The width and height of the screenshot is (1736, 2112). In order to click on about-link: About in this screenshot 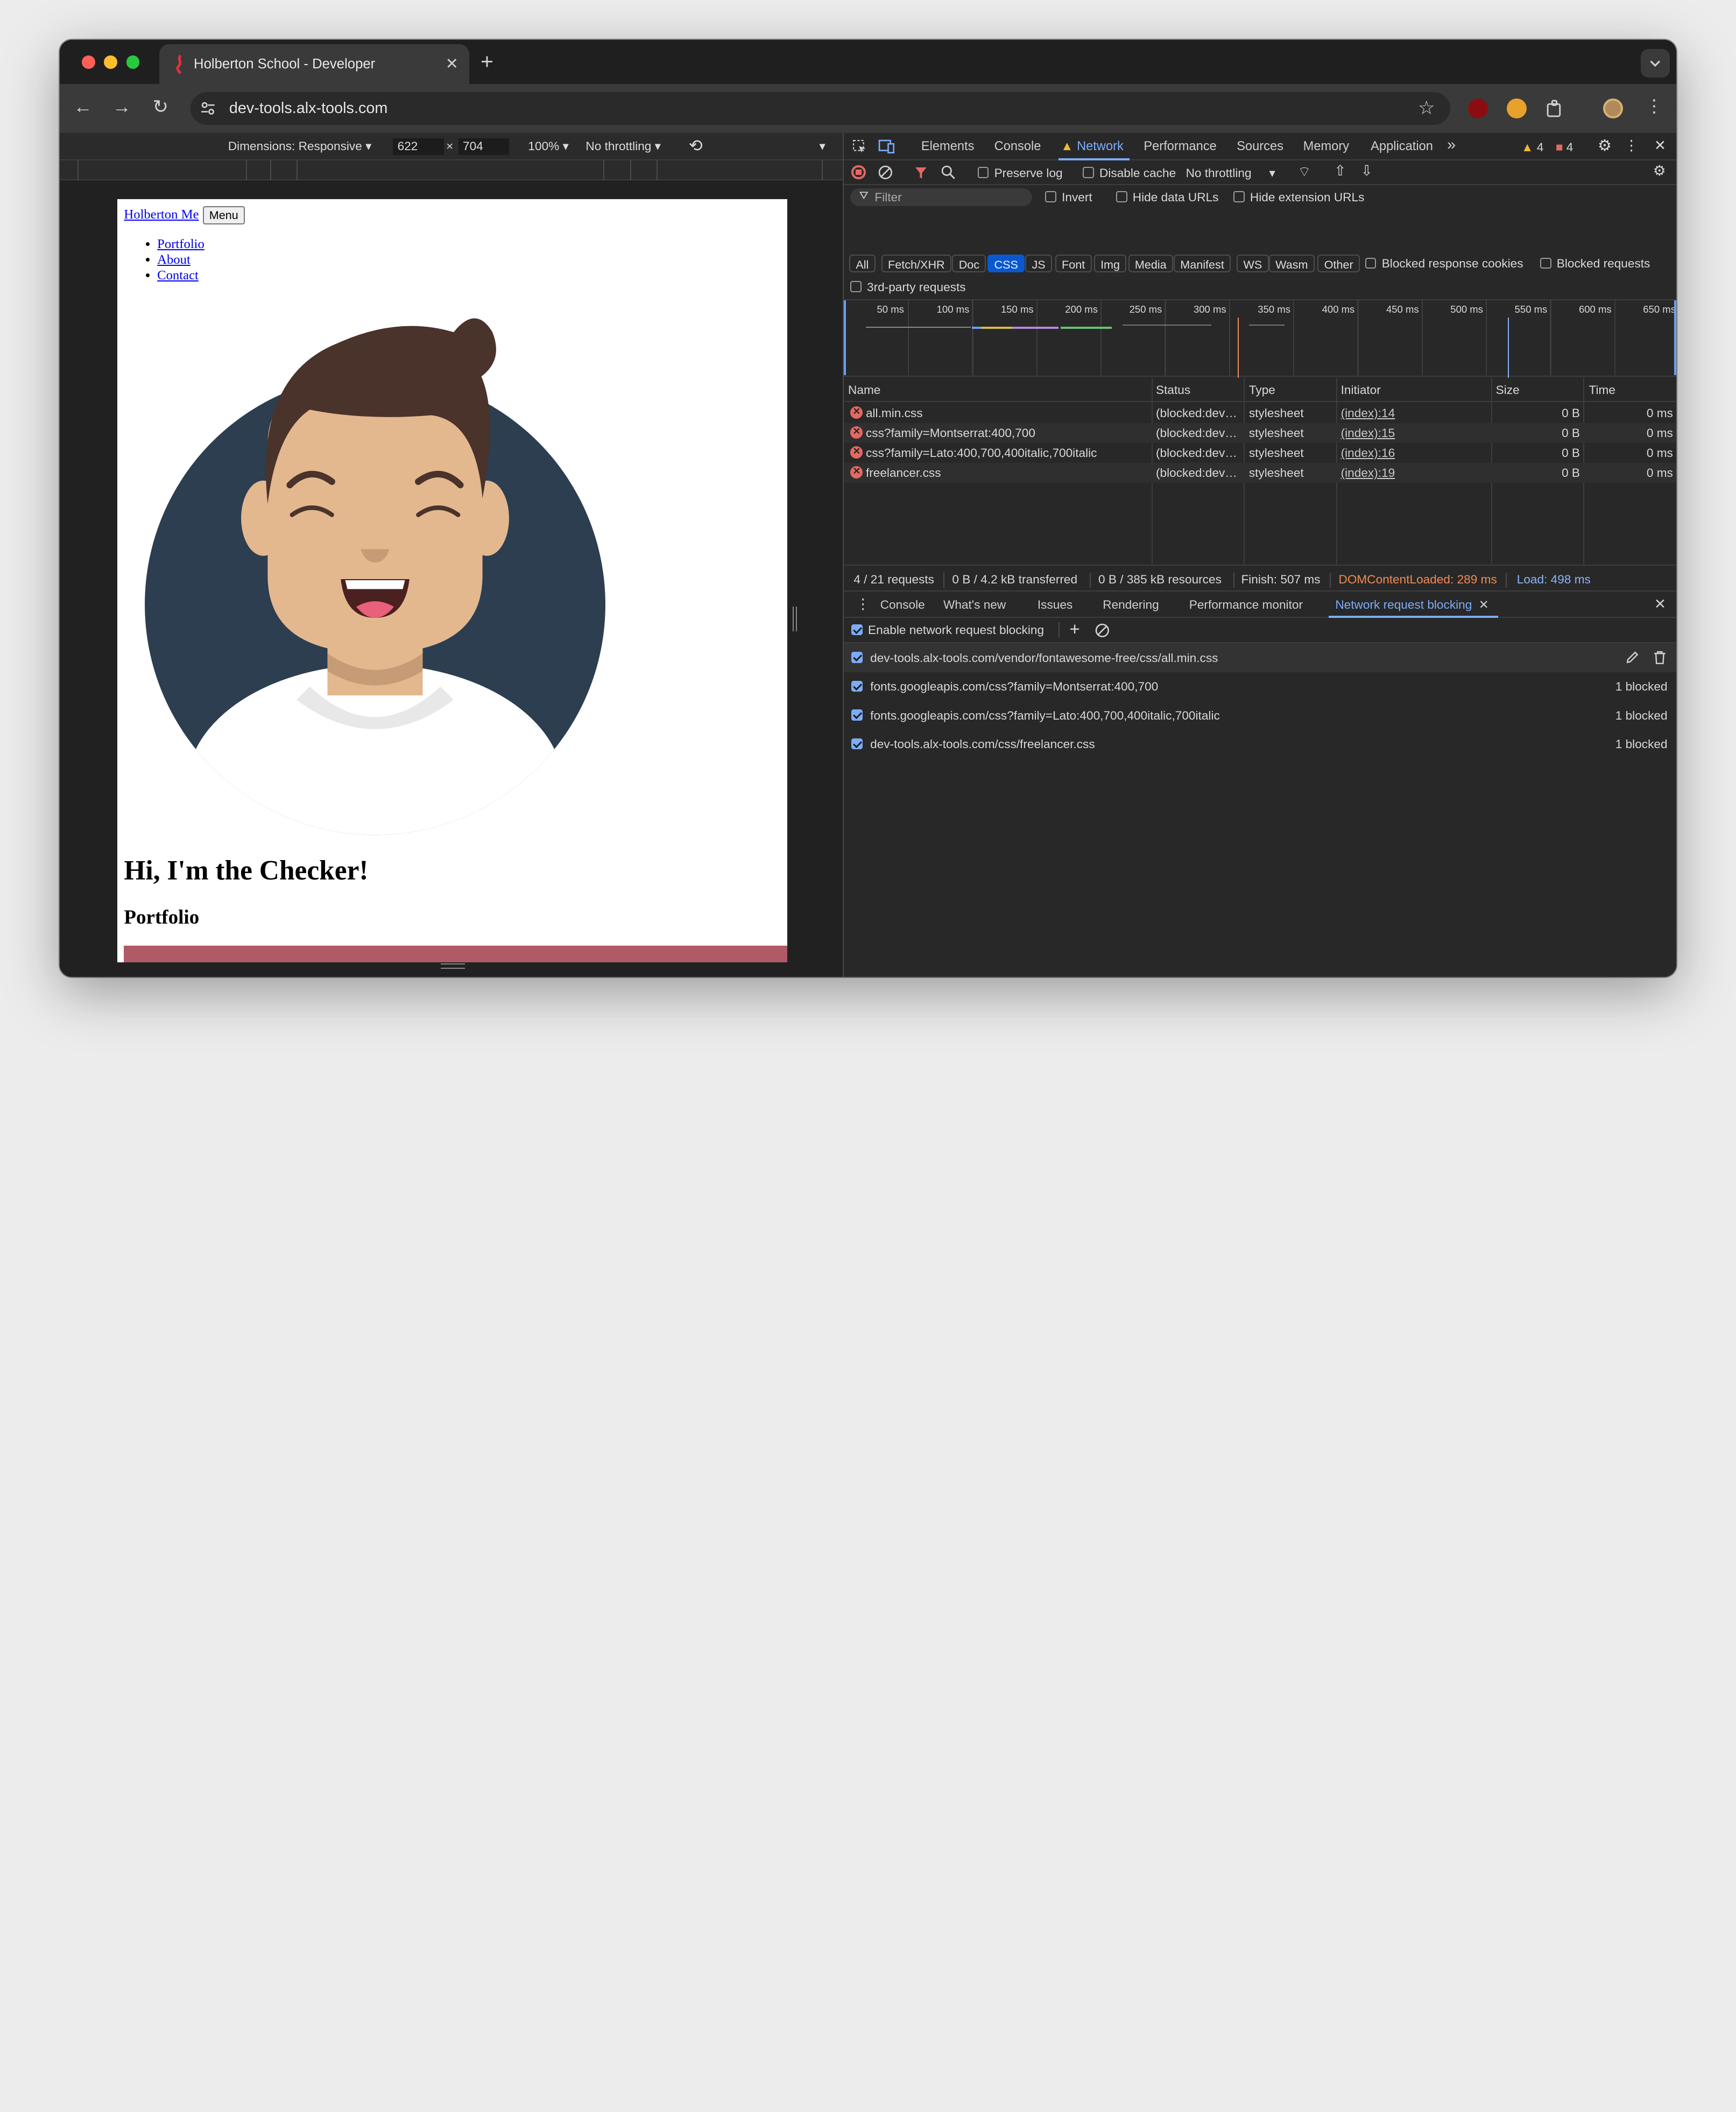, I will do `click(173, 259)`.